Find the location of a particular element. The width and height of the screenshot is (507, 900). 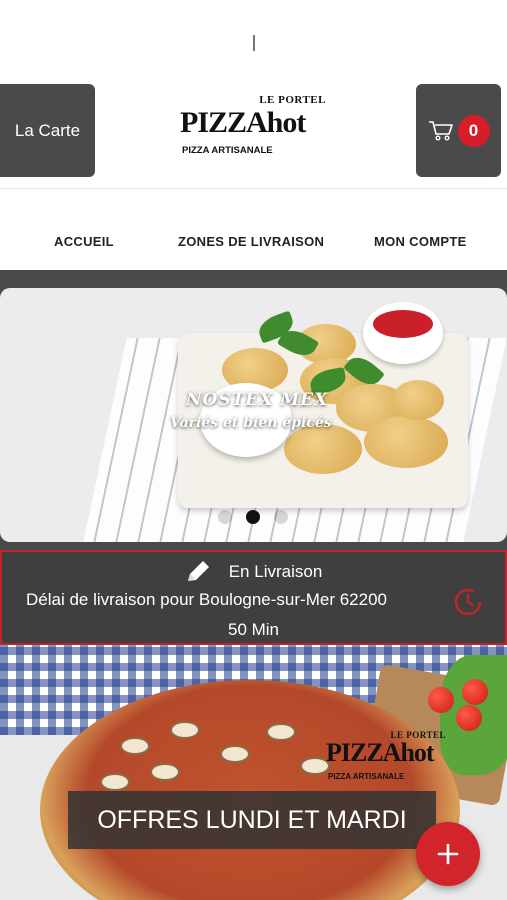

add-button is located at coordinates (448, 854).